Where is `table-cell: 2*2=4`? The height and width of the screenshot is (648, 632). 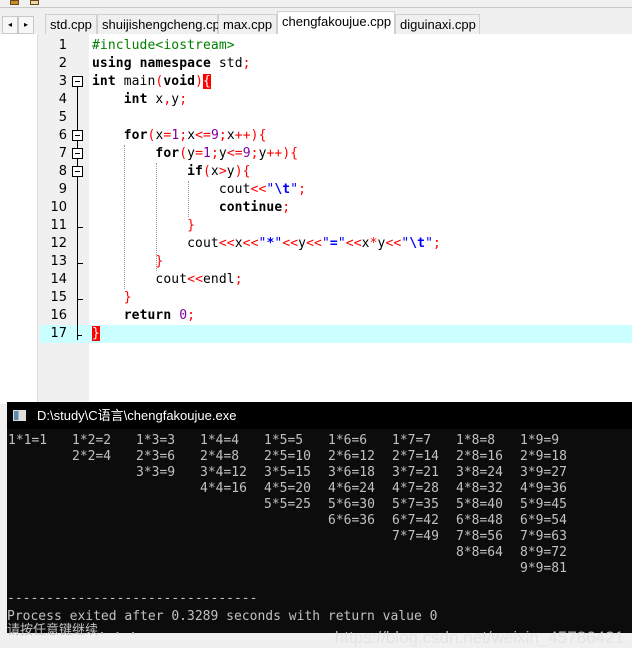
table-cell: 2*2=4 is located at coordinates (92, 456).